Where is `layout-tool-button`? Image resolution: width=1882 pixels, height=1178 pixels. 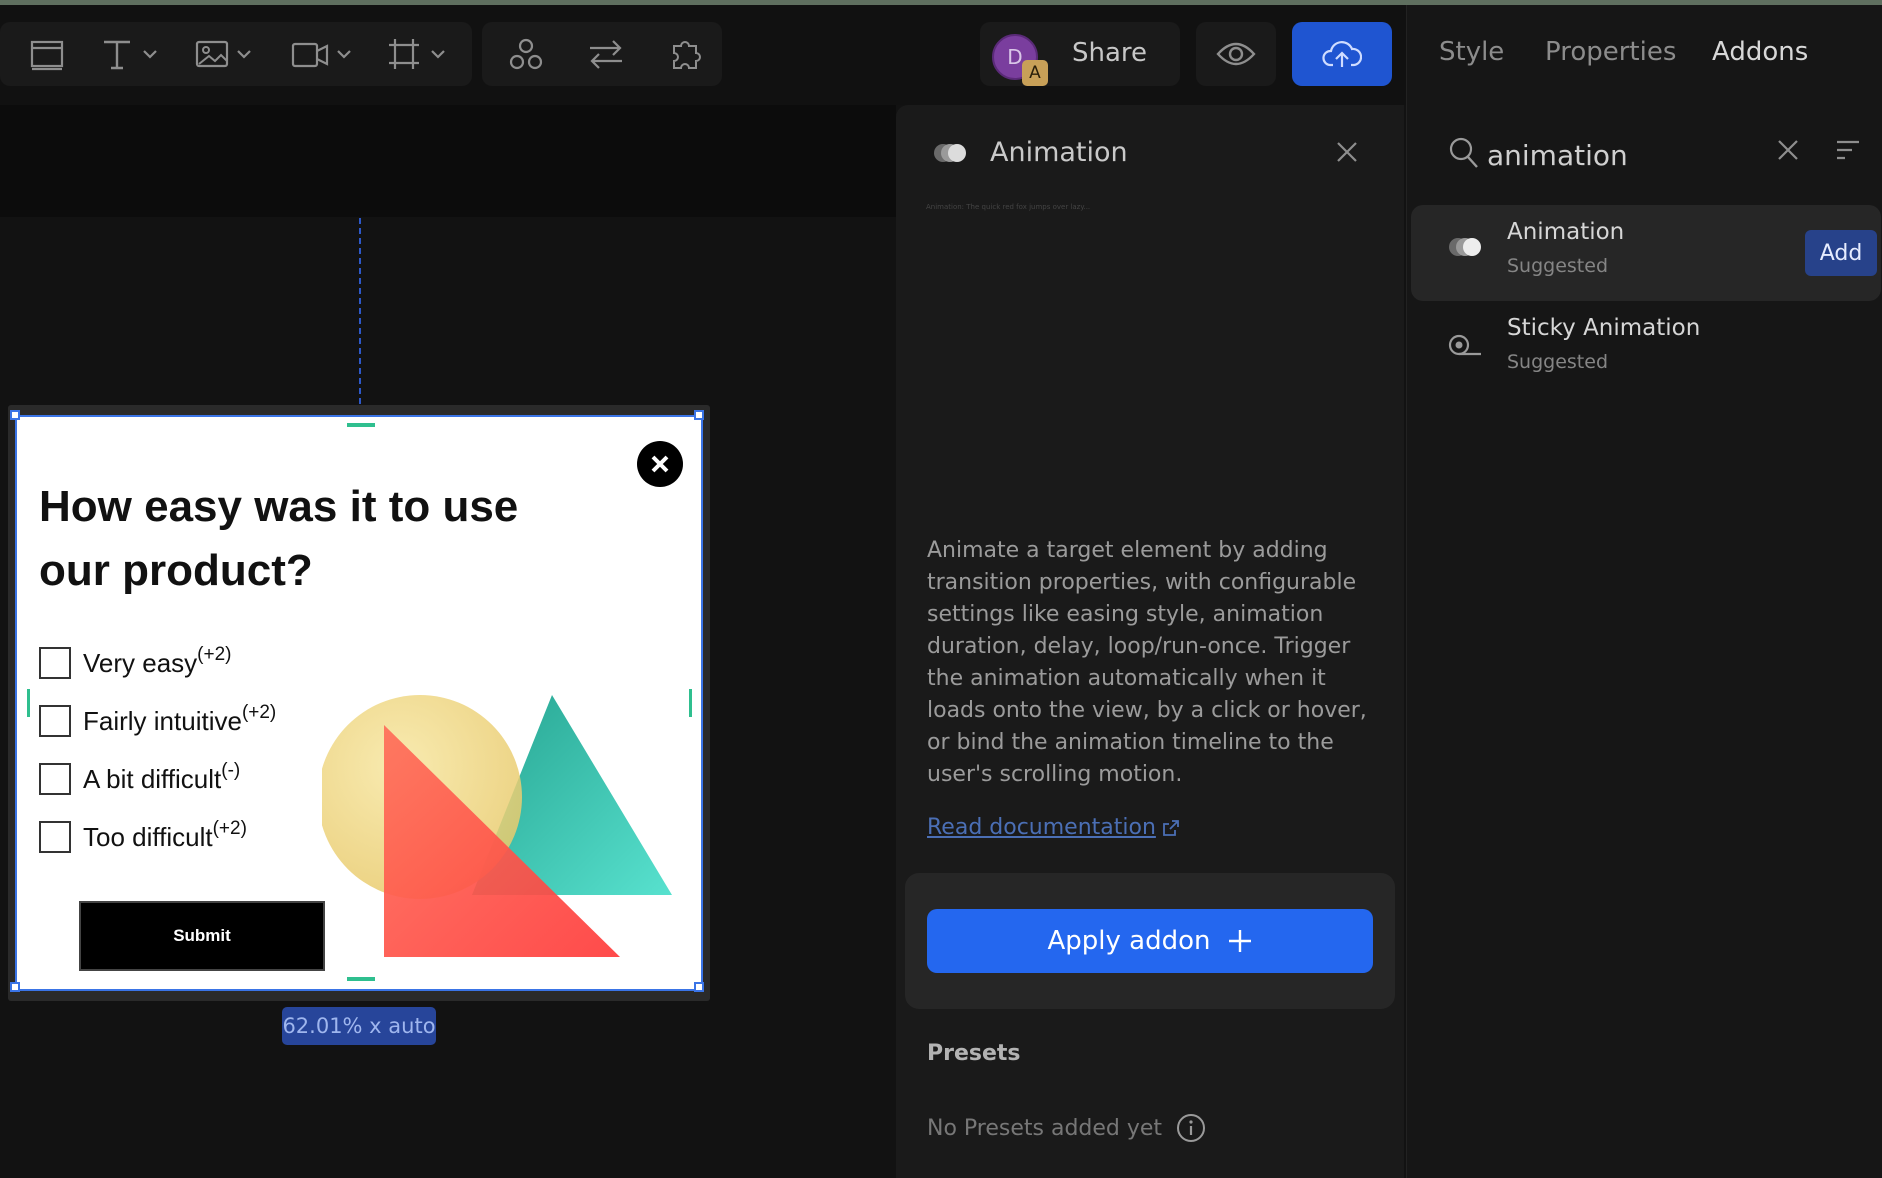 layout-tool-button is located at coordinates (47, 54).